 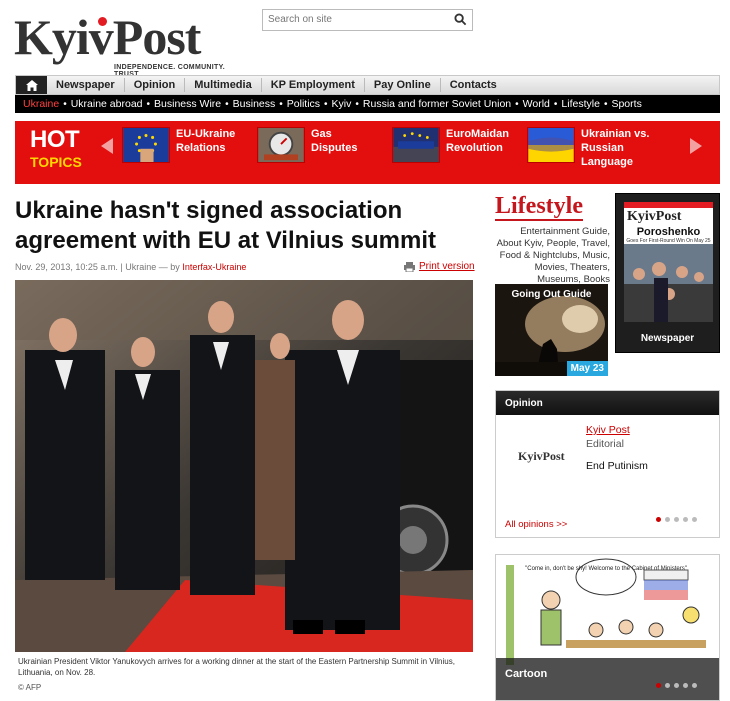 What do you see at coordinates (140, 267) in the screenshot?
I see `article-section: Ukraine` at bounding box center [140, 267].